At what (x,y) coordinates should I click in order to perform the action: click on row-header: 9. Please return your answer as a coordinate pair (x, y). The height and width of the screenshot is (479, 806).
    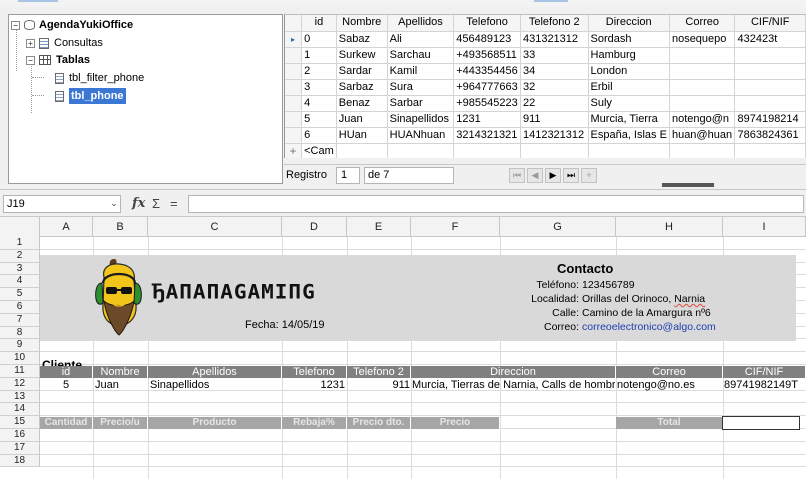
    Looking at the image, I should click on (20, 346).